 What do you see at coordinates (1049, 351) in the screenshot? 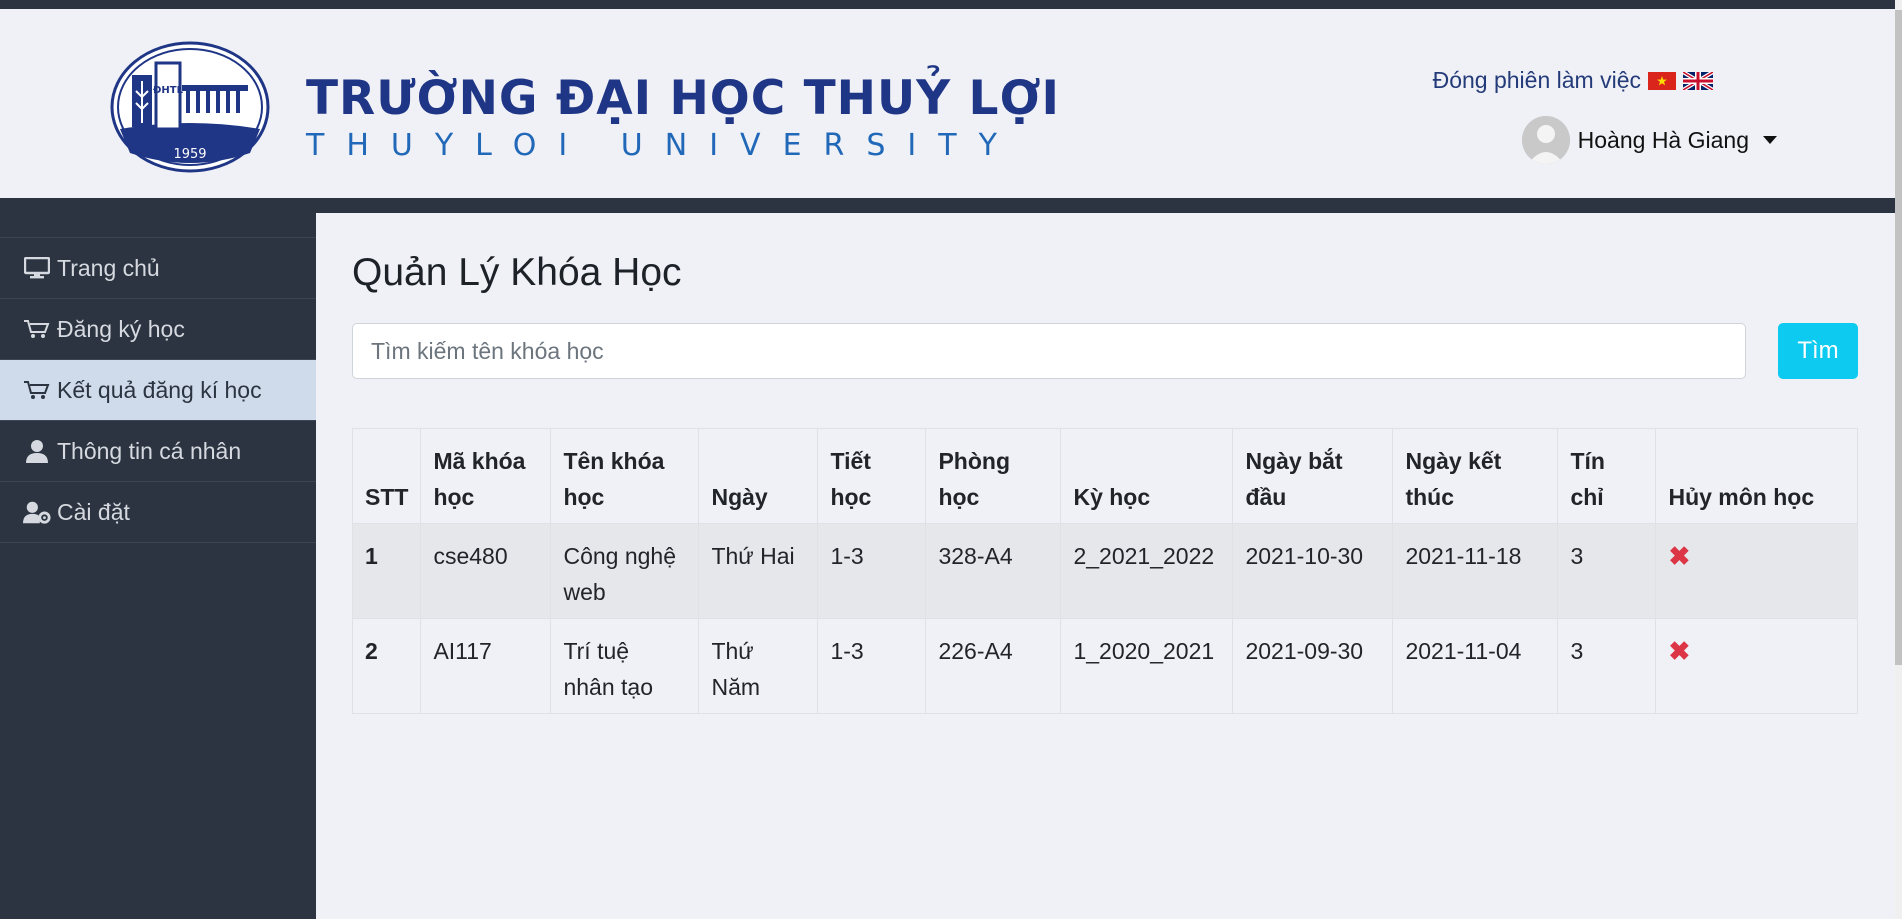
I see `search-input` at bounding box center [1049, 351].